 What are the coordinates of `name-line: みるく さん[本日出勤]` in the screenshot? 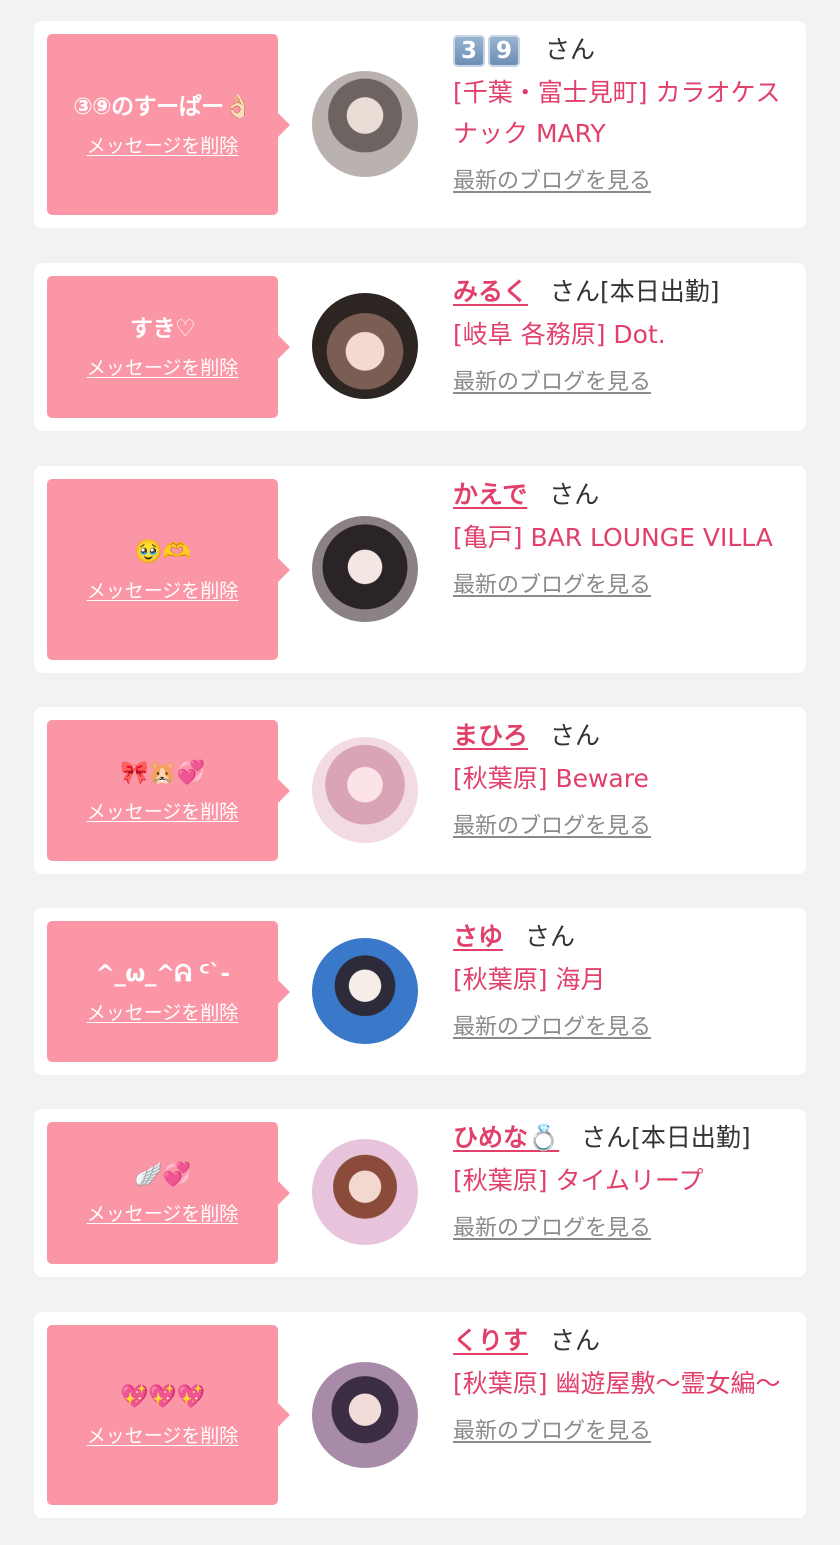 It's located at (625, 292).